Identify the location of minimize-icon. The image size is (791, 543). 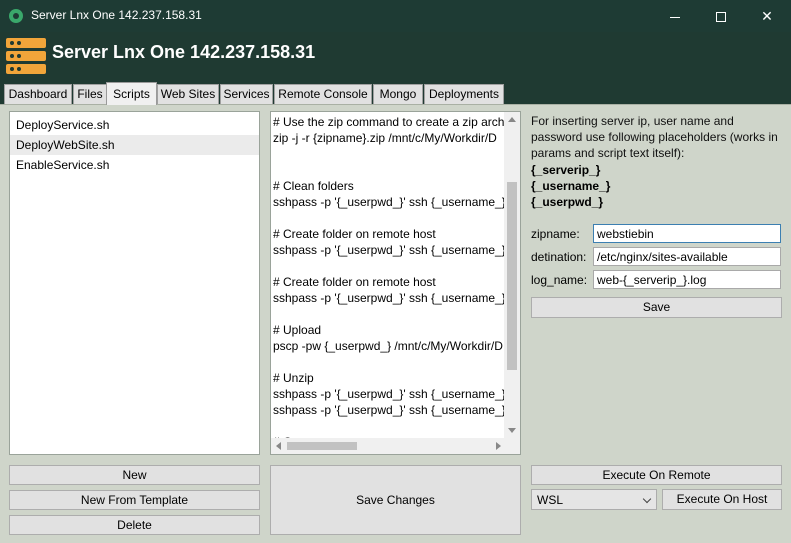
(675, 17).